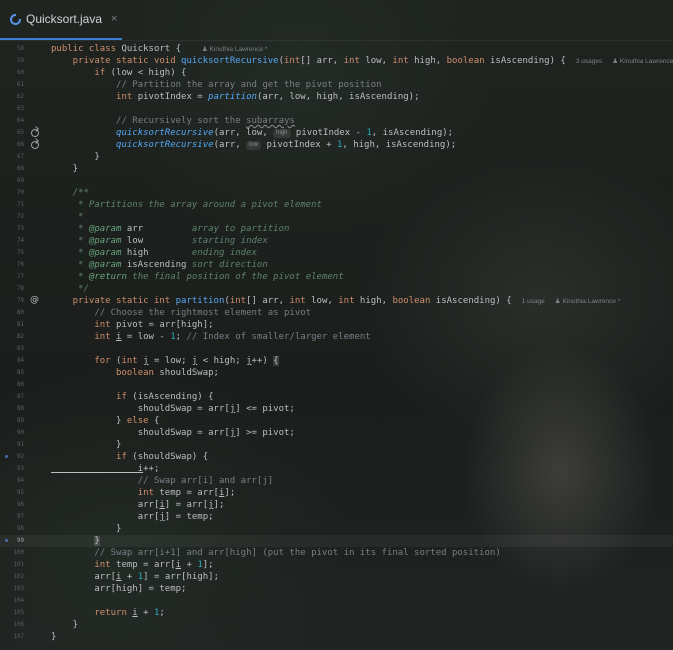 The image size is (673, 650). What do you see at coordinates (270, 121) in the screenshot?
I see `code-token: subarrays` at bounding box center [270, 121].